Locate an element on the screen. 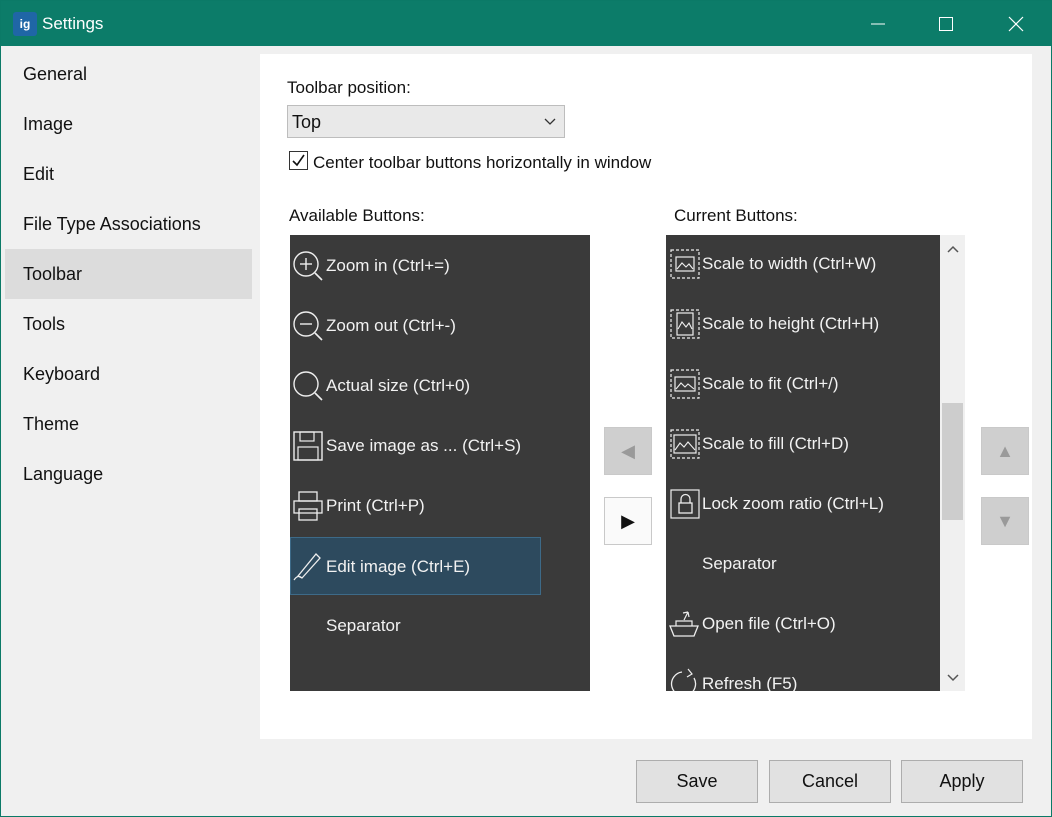  list-item: Scale to fill (Ctrl+D) is located at coordinates (803, 444).